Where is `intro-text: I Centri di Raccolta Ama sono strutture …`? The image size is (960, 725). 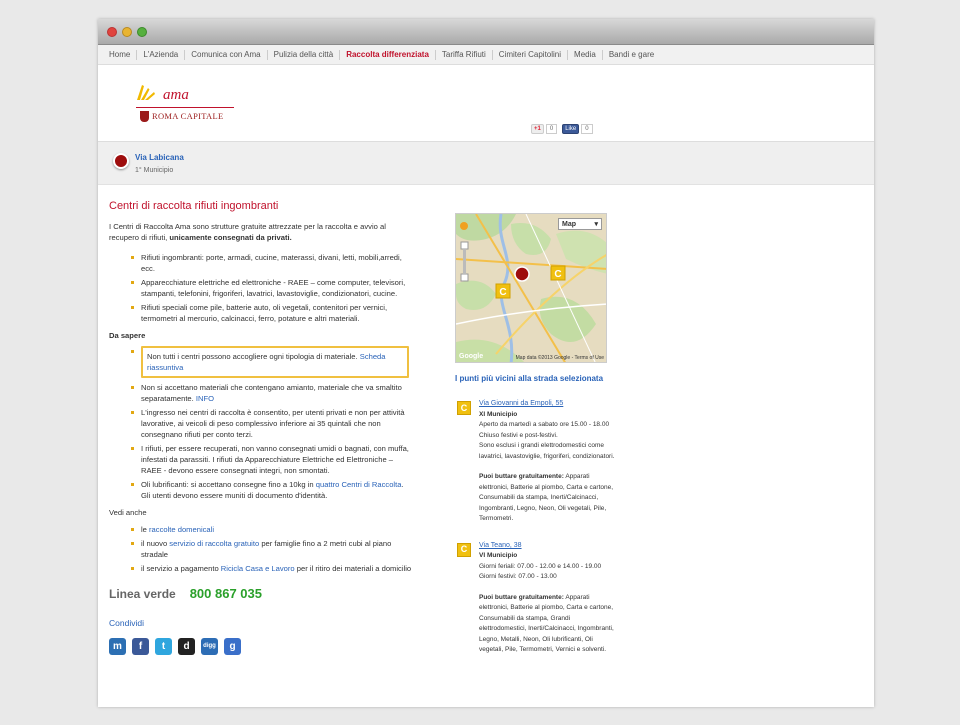 intro-text: I Centri di Raccolta Ama sono strutture … is located at coordinates (261, 232).